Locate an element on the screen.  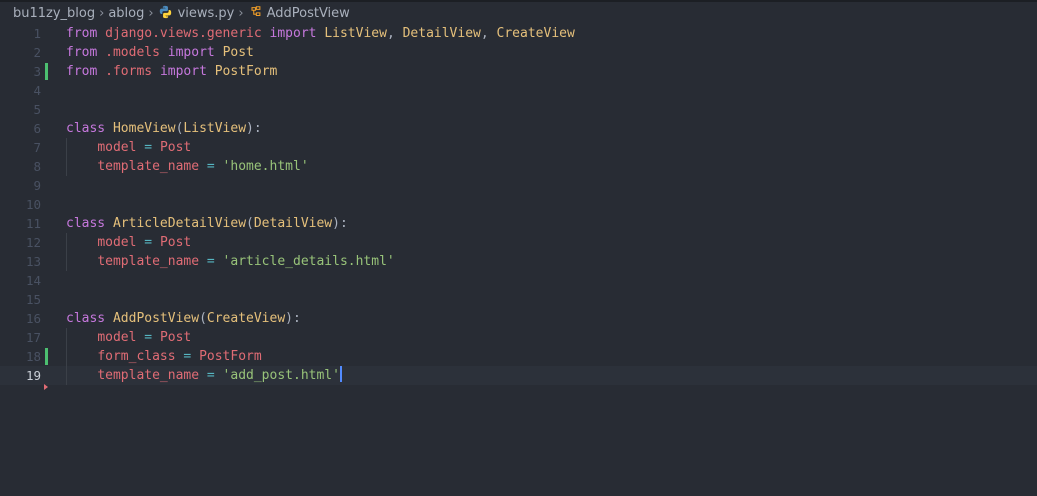
breadcrumb-folder-ablog: ablog is located at coordinates (126, 13).